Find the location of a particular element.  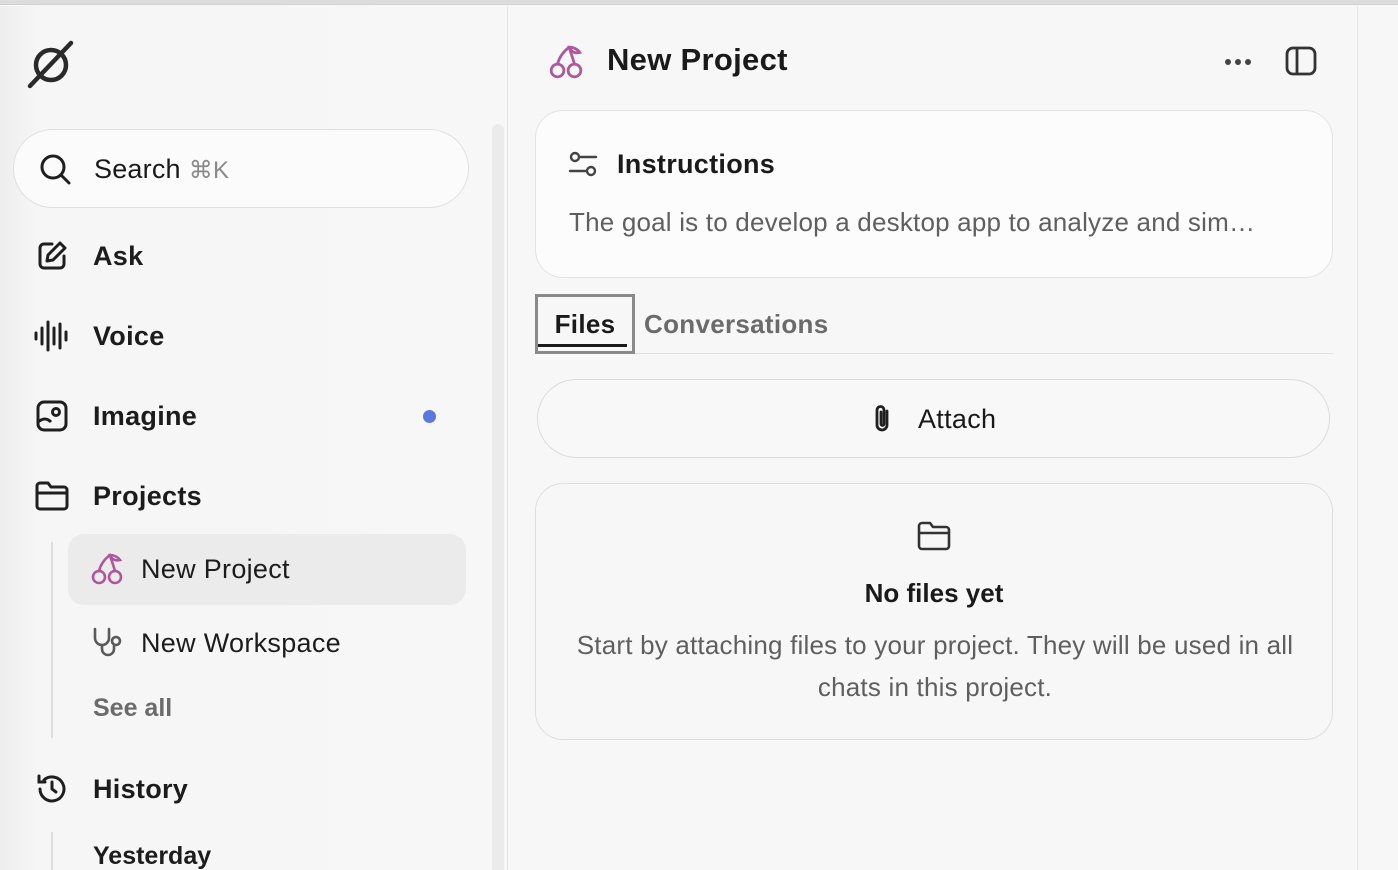

window-top-border is located at coordinates (699, 2).